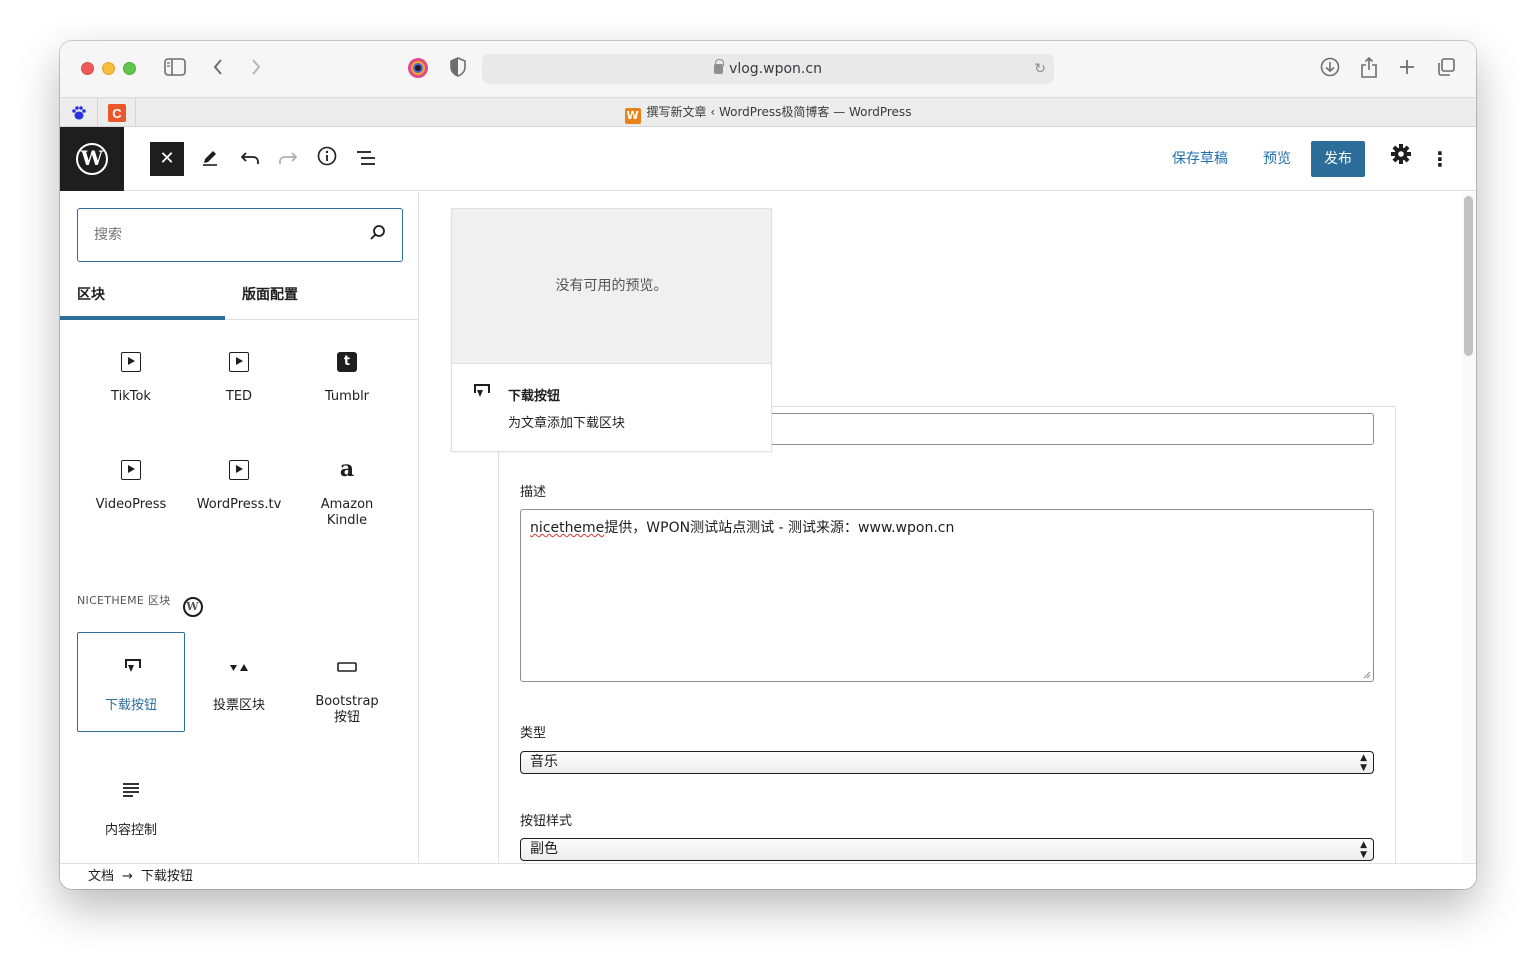 Image resolution: width=1536 pixels, height=969 pixels. Describe the element at coordinates (347, 469) in the screenshot. I see `amazon-icon: a` at that location.